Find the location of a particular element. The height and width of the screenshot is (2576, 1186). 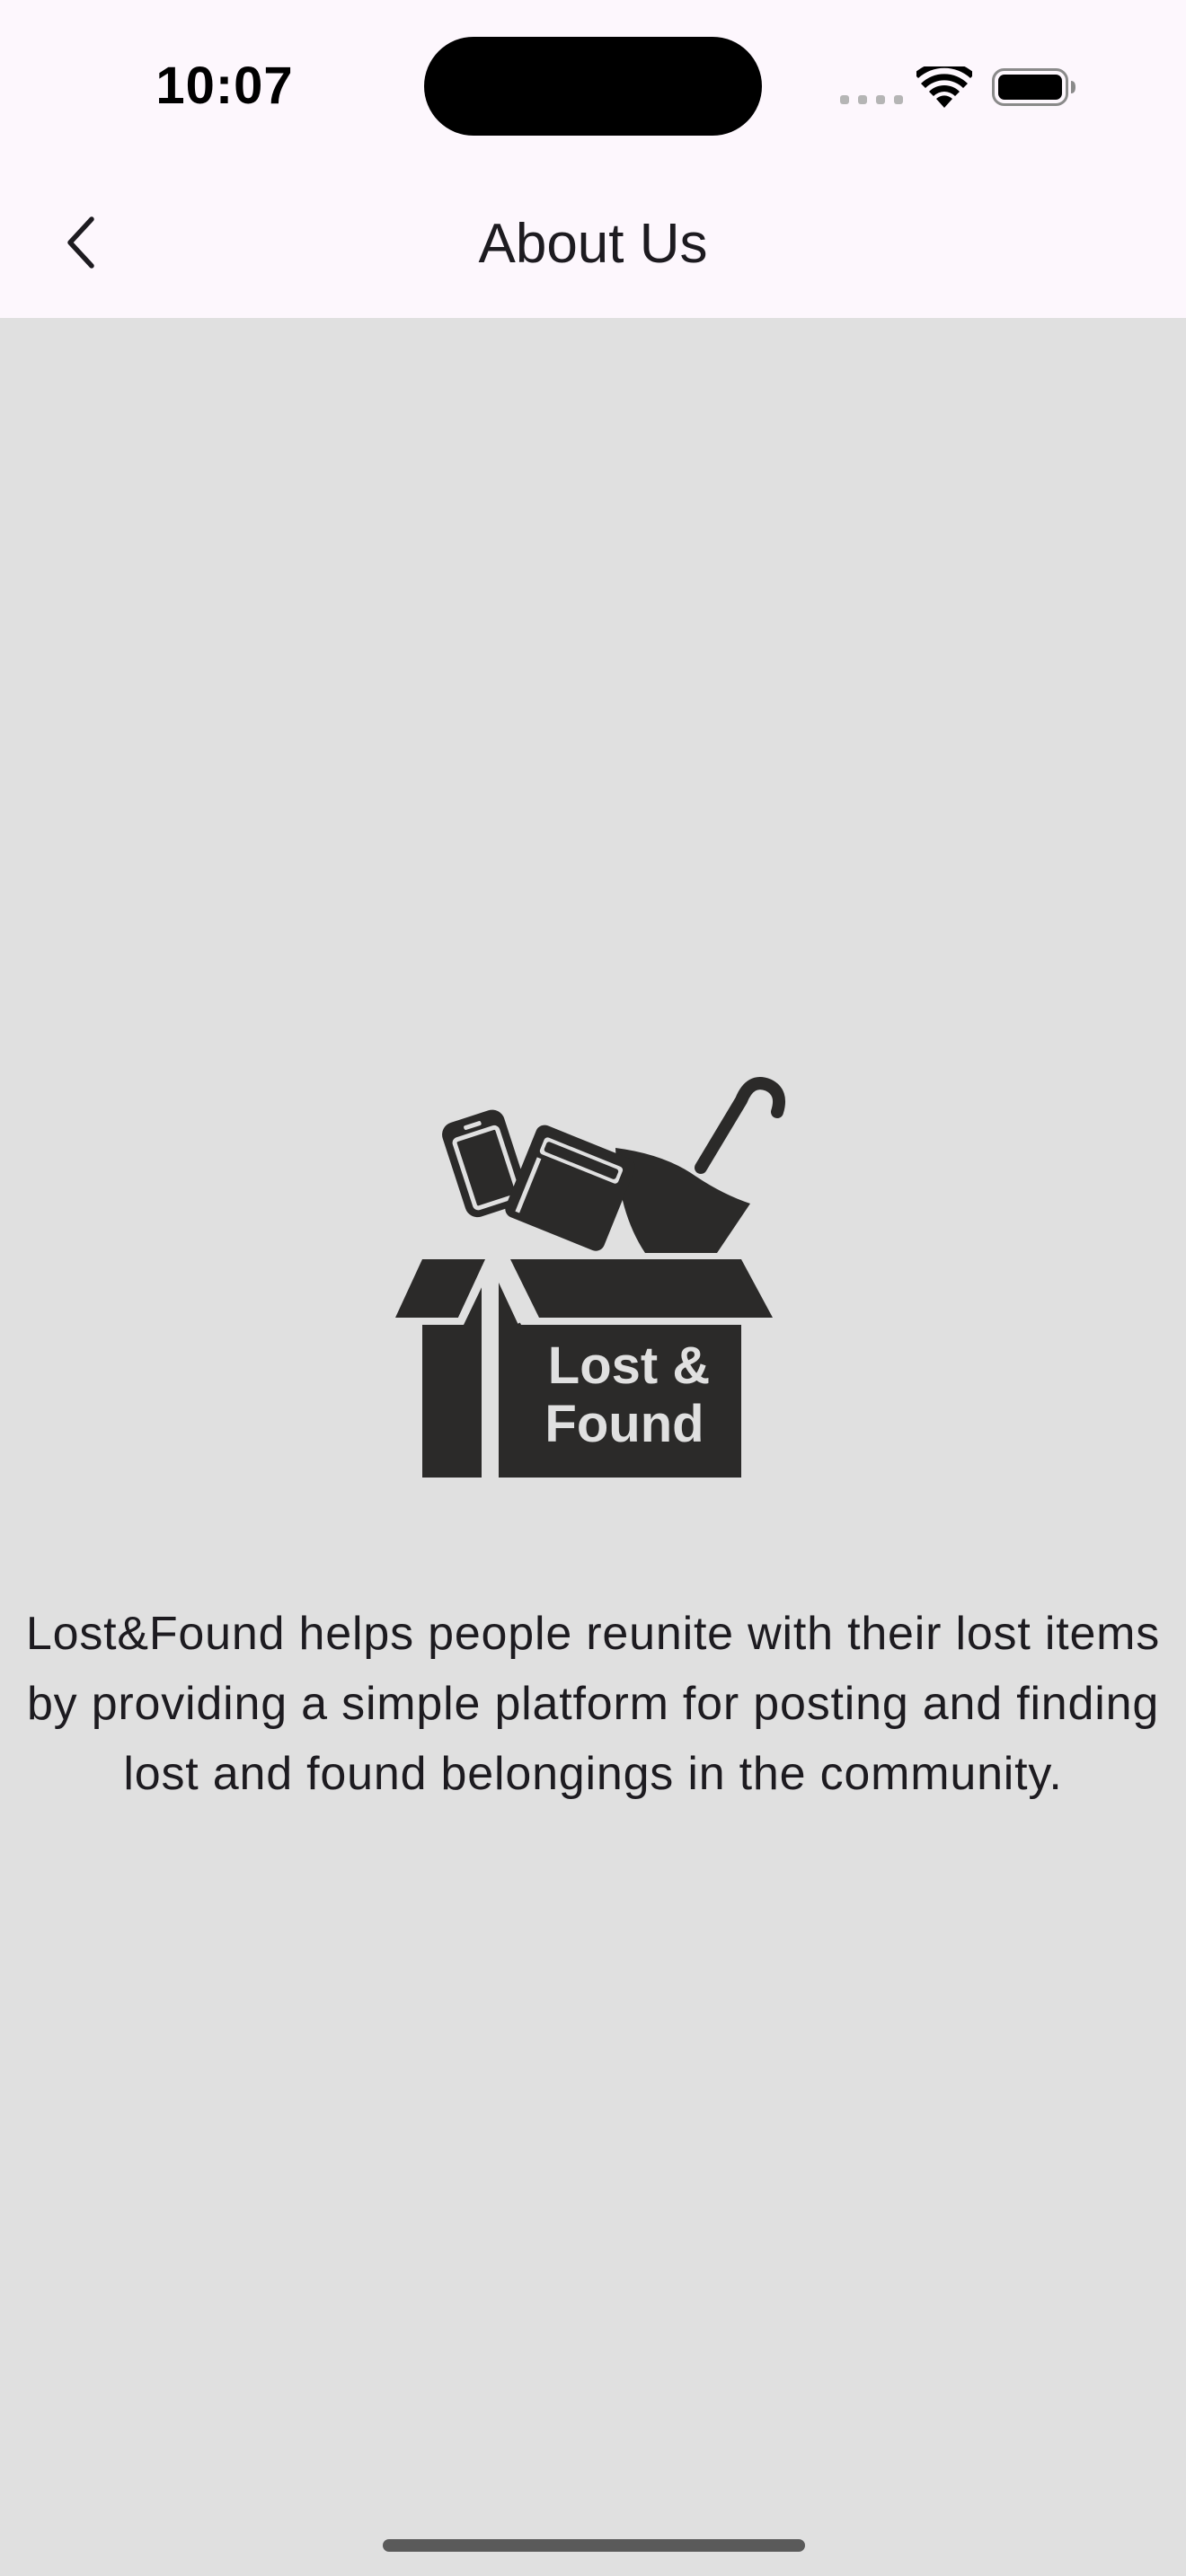

chevron-left-icon is located at coordinates (80, 242).